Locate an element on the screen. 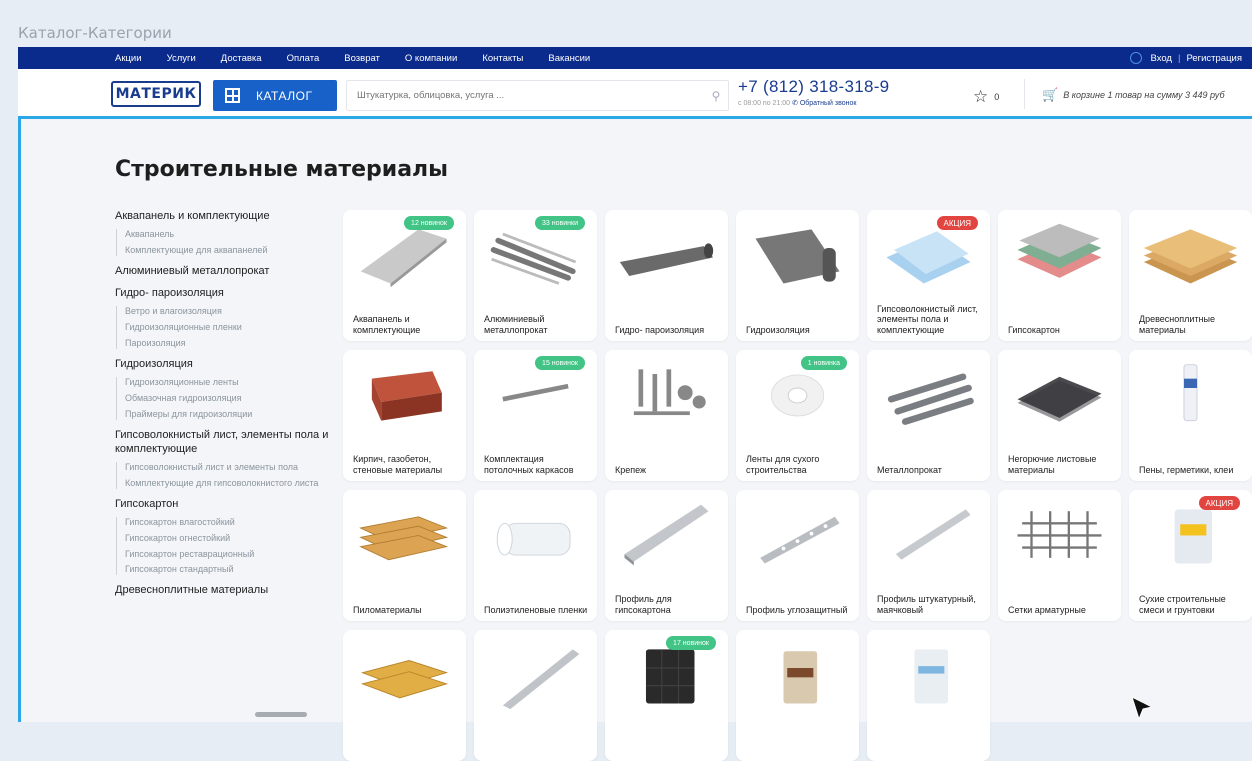 Image resolution: width=1252 pixels, height=761 pixels. corner-profile-icon is located at coordinates (800, 540).